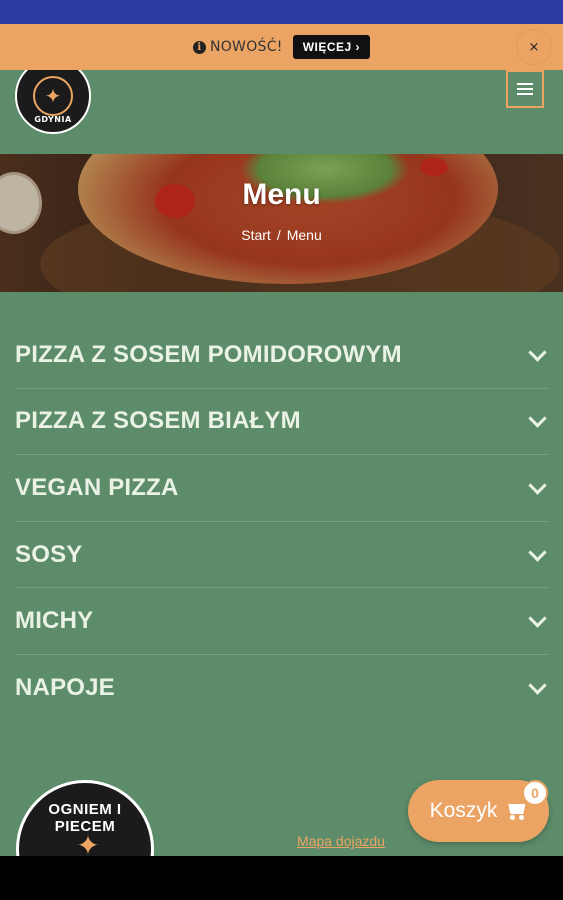 The height and width of the screenshot is (900, 563). Describe the element at coordinates (341, 841) in the screenshot. I see `map-directions-link: Mapa dojazdu` at that location.